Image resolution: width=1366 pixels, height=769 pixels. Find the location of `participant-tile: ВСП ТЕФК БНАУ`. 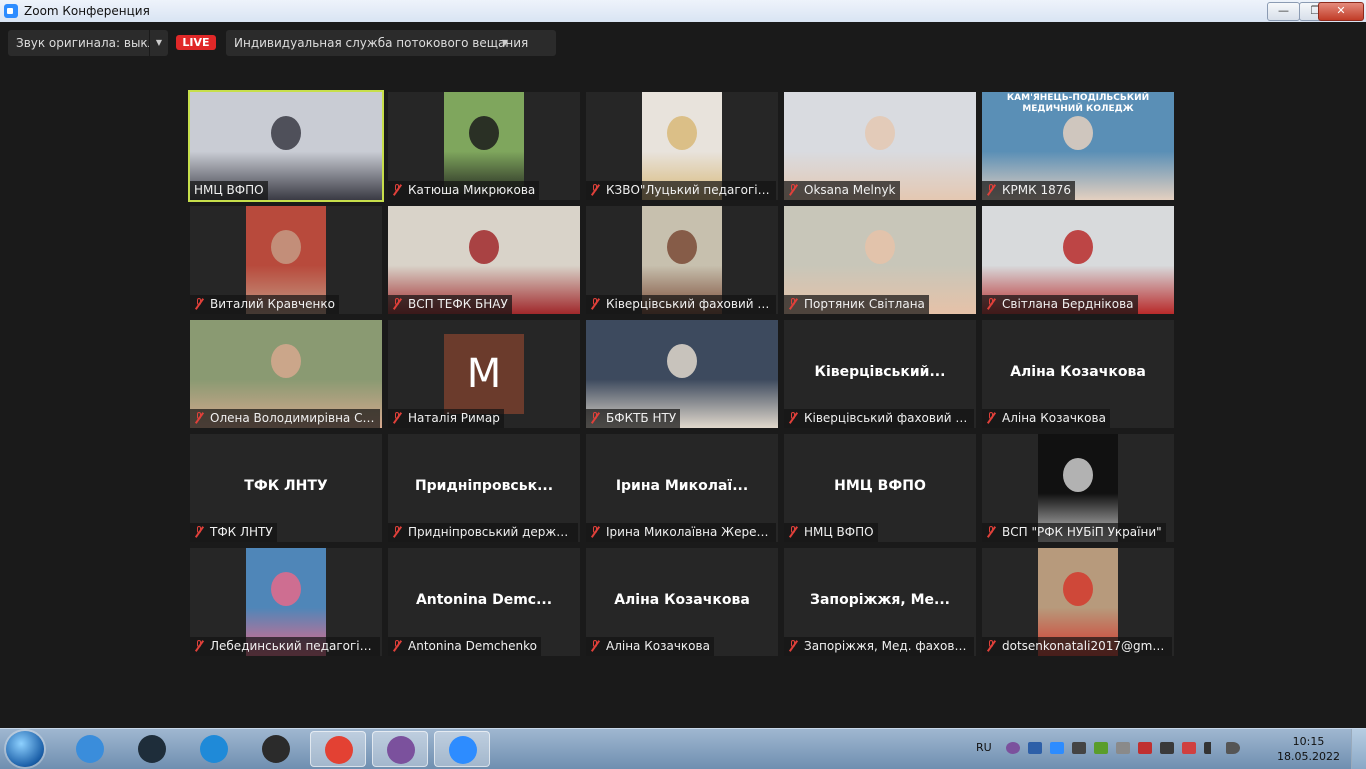

participant-tile: ВСП ТЕФК БНАУ is located at coordinates (484, 260).